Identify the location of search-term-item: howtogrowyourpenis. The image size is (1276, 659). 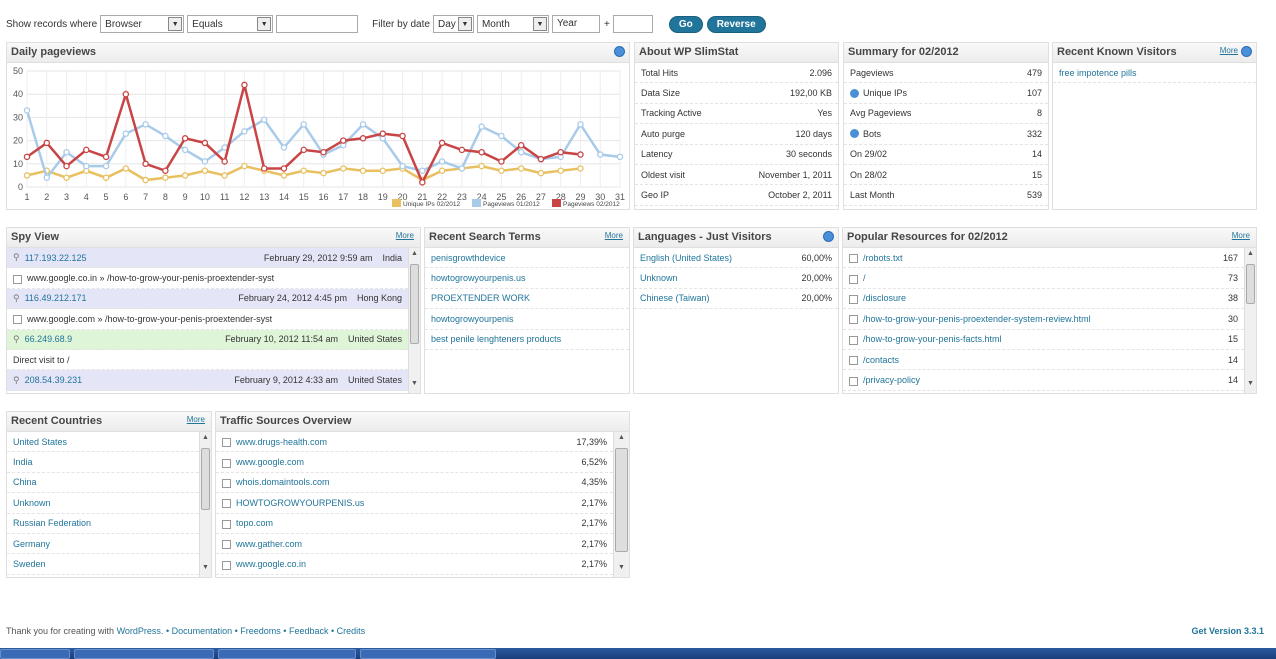
(527, 319).